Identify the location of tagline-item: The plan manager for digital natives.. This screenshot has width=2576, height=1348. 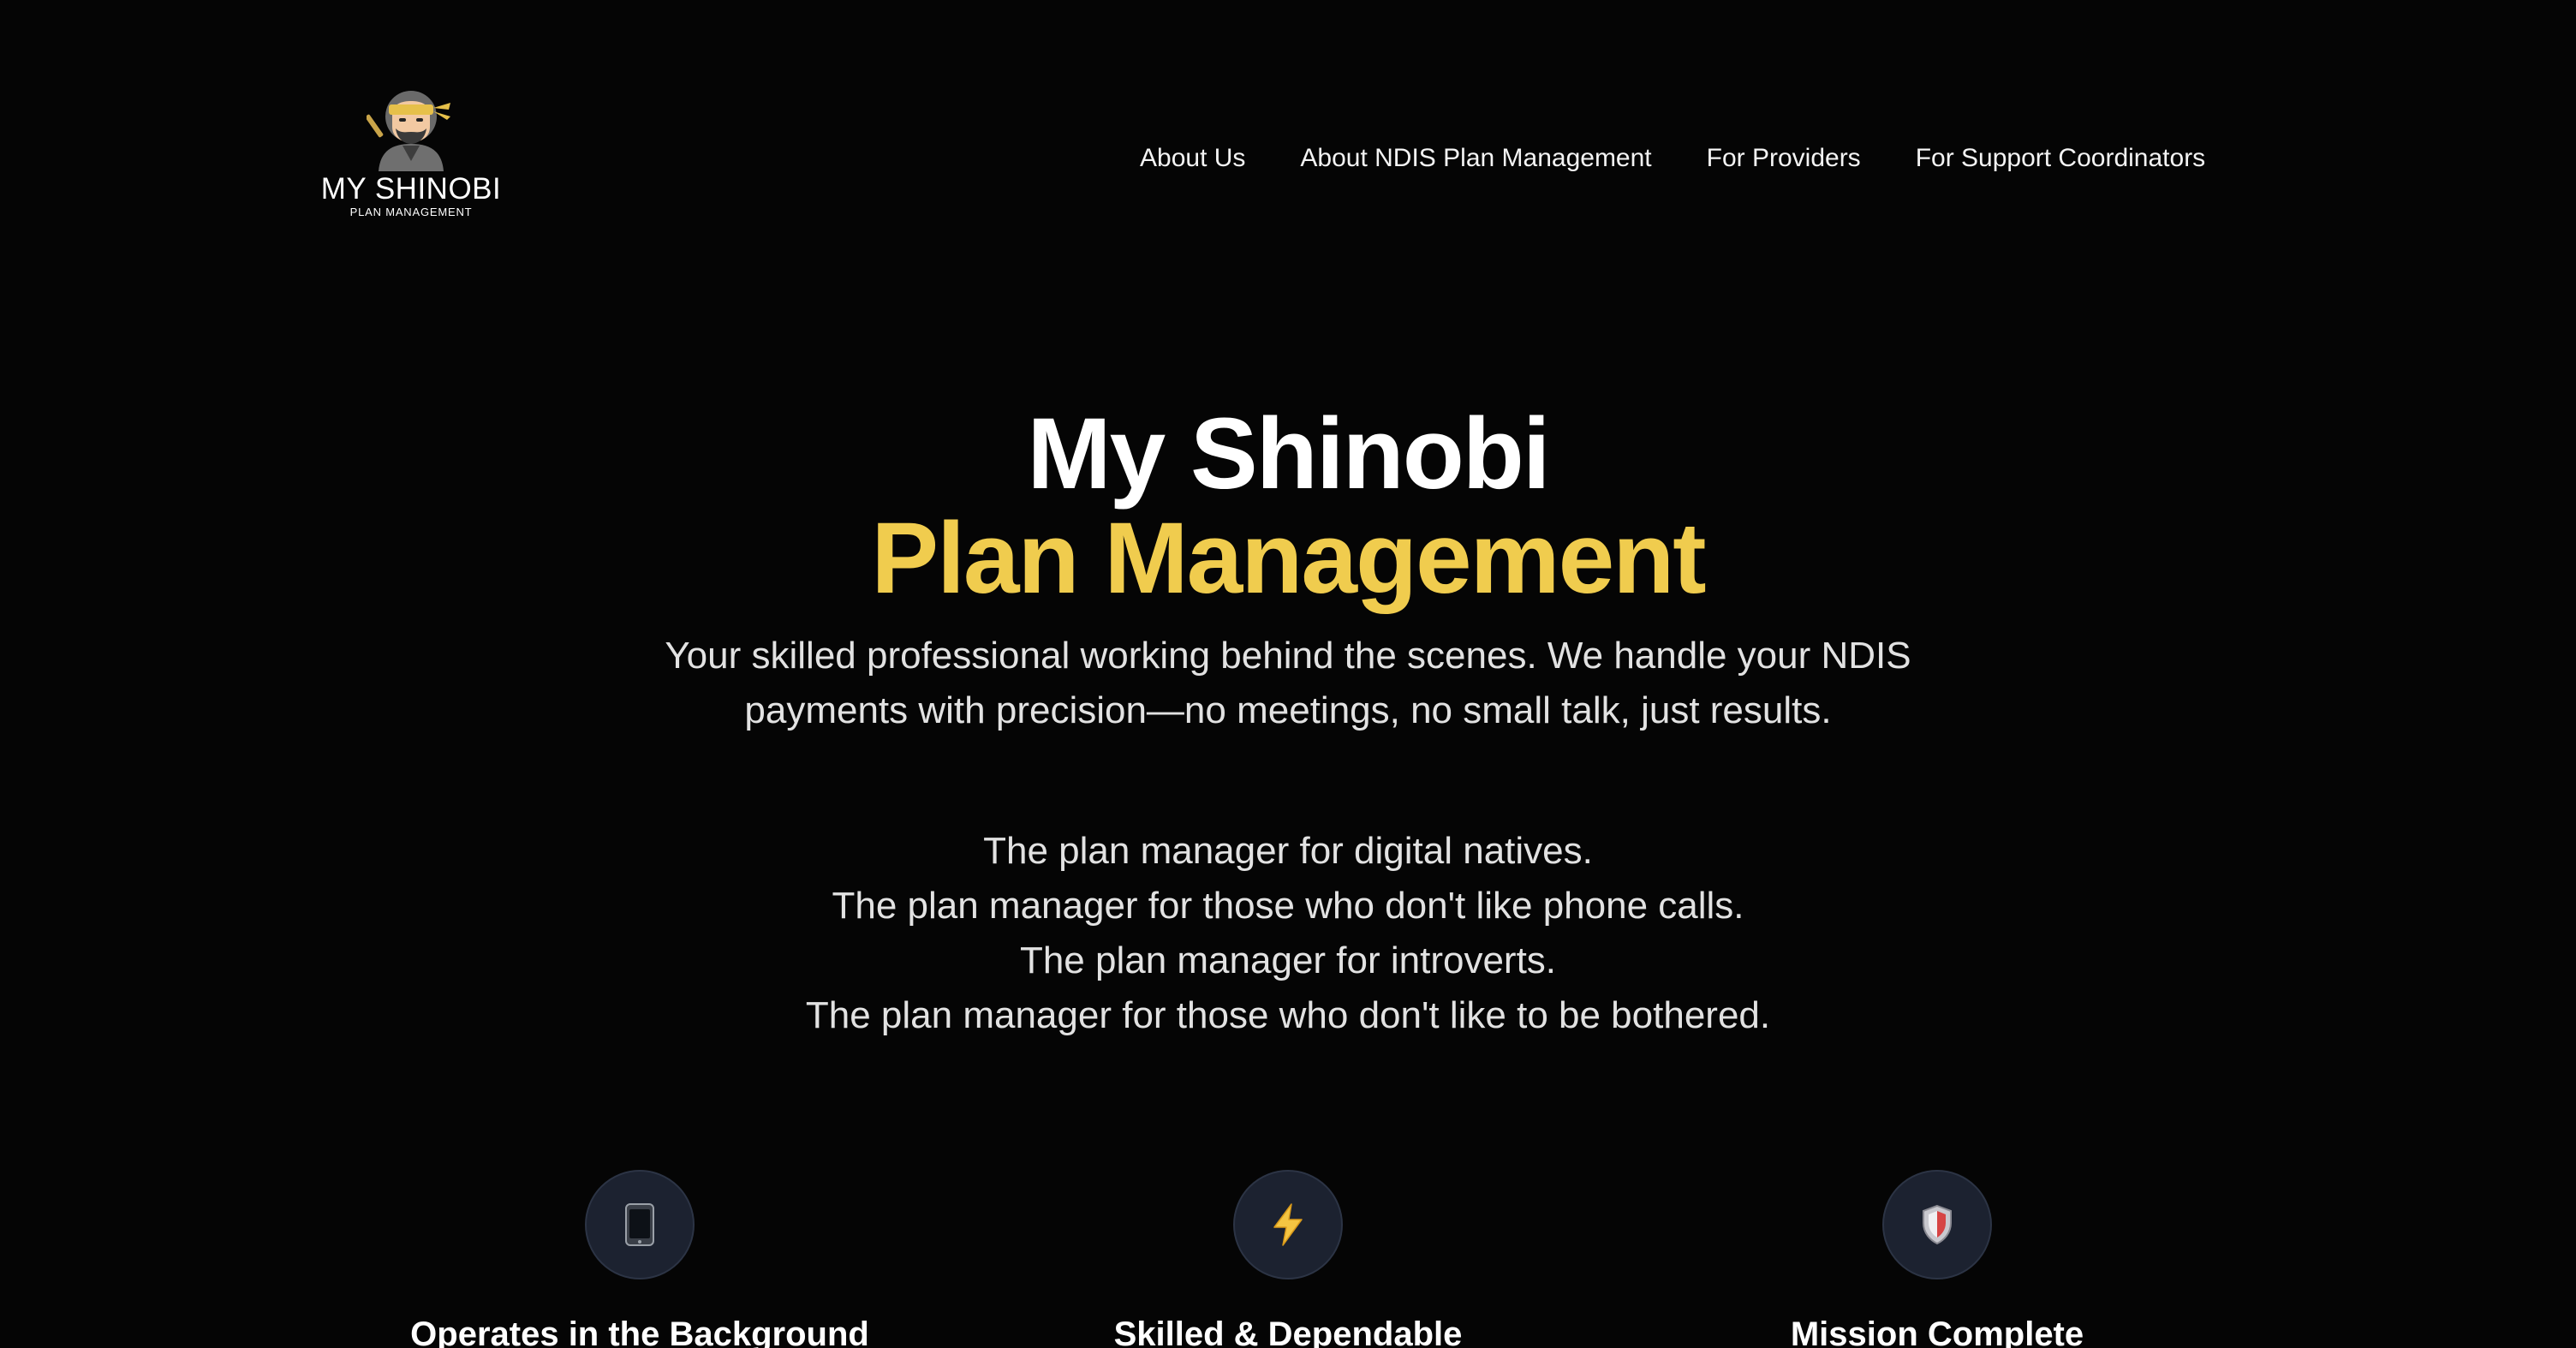
(1288, 851).